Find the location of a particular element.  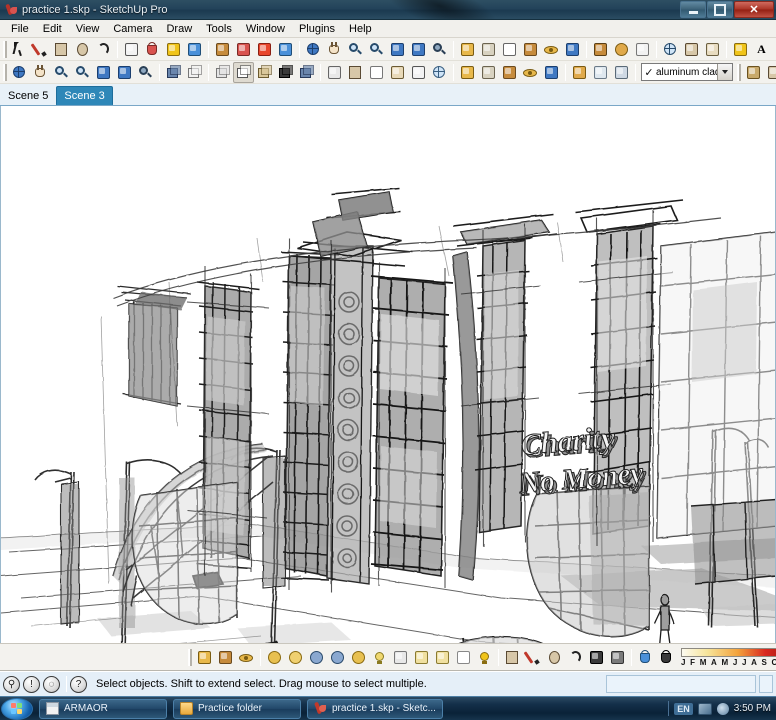

material-gold-swatch is located at coordinates (295, 657).